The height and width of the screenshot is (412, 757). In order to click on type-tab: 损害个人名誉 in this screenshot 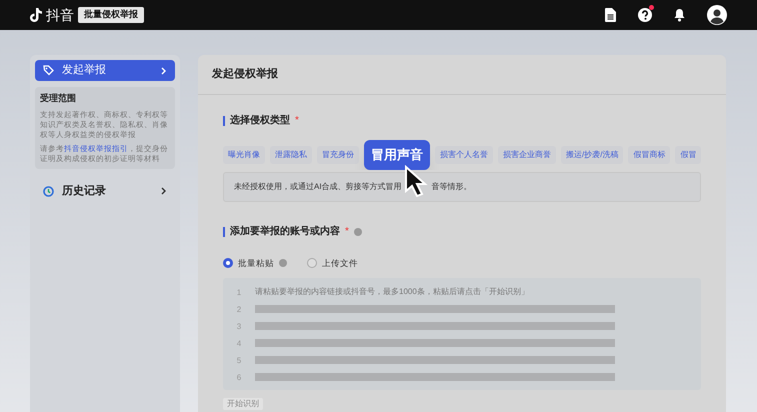, I will do `click(464, 155)`.